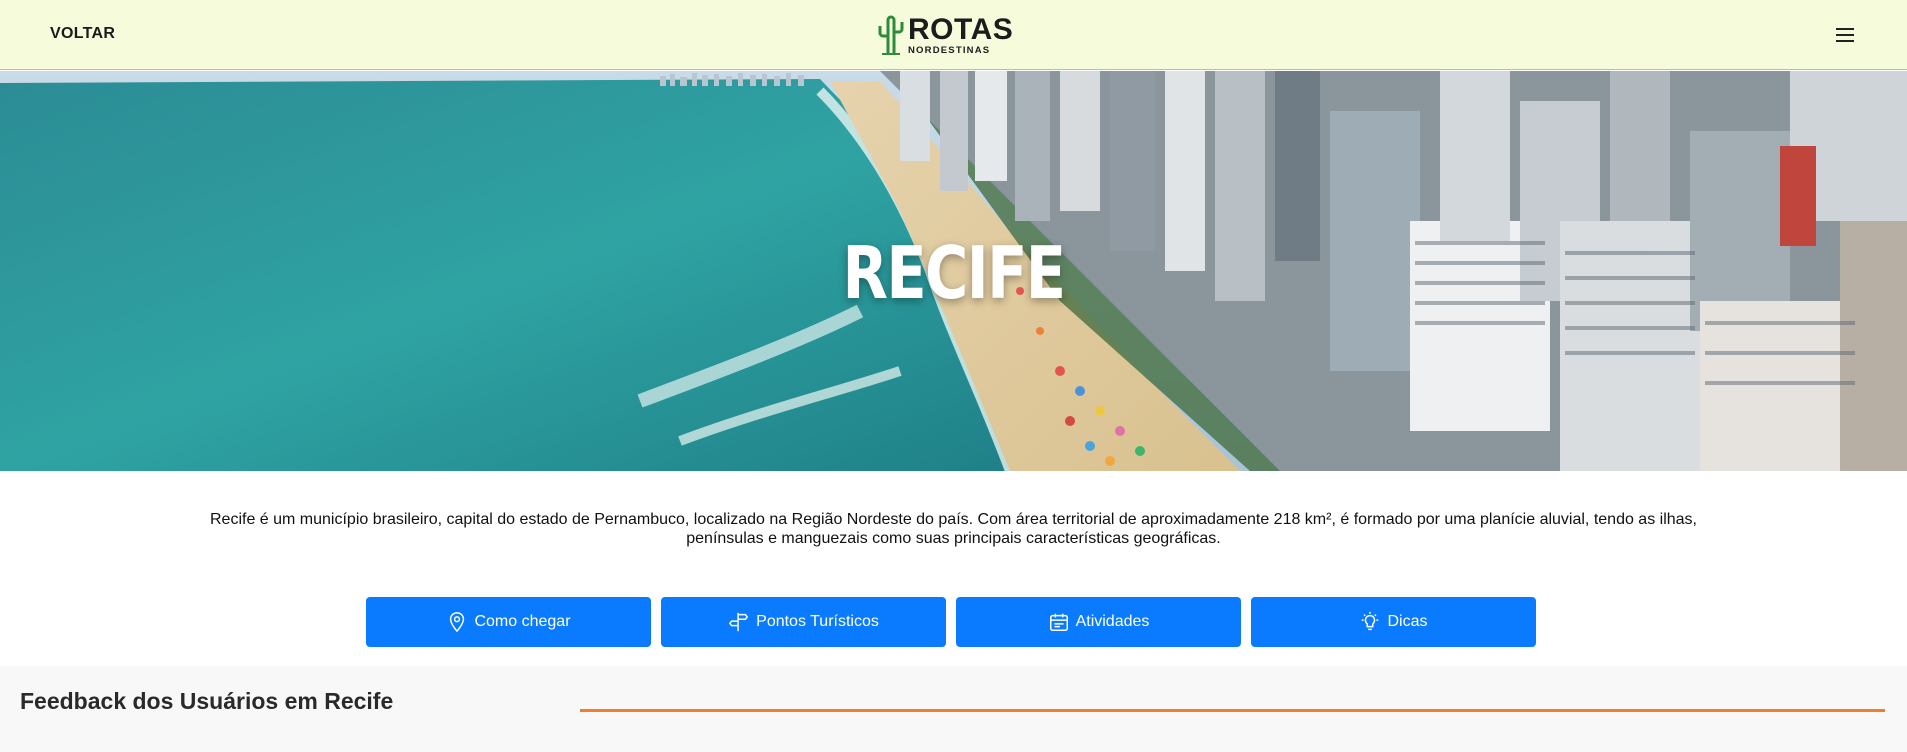  I want to click on tips-button: Dicas, so click(1393, 622).